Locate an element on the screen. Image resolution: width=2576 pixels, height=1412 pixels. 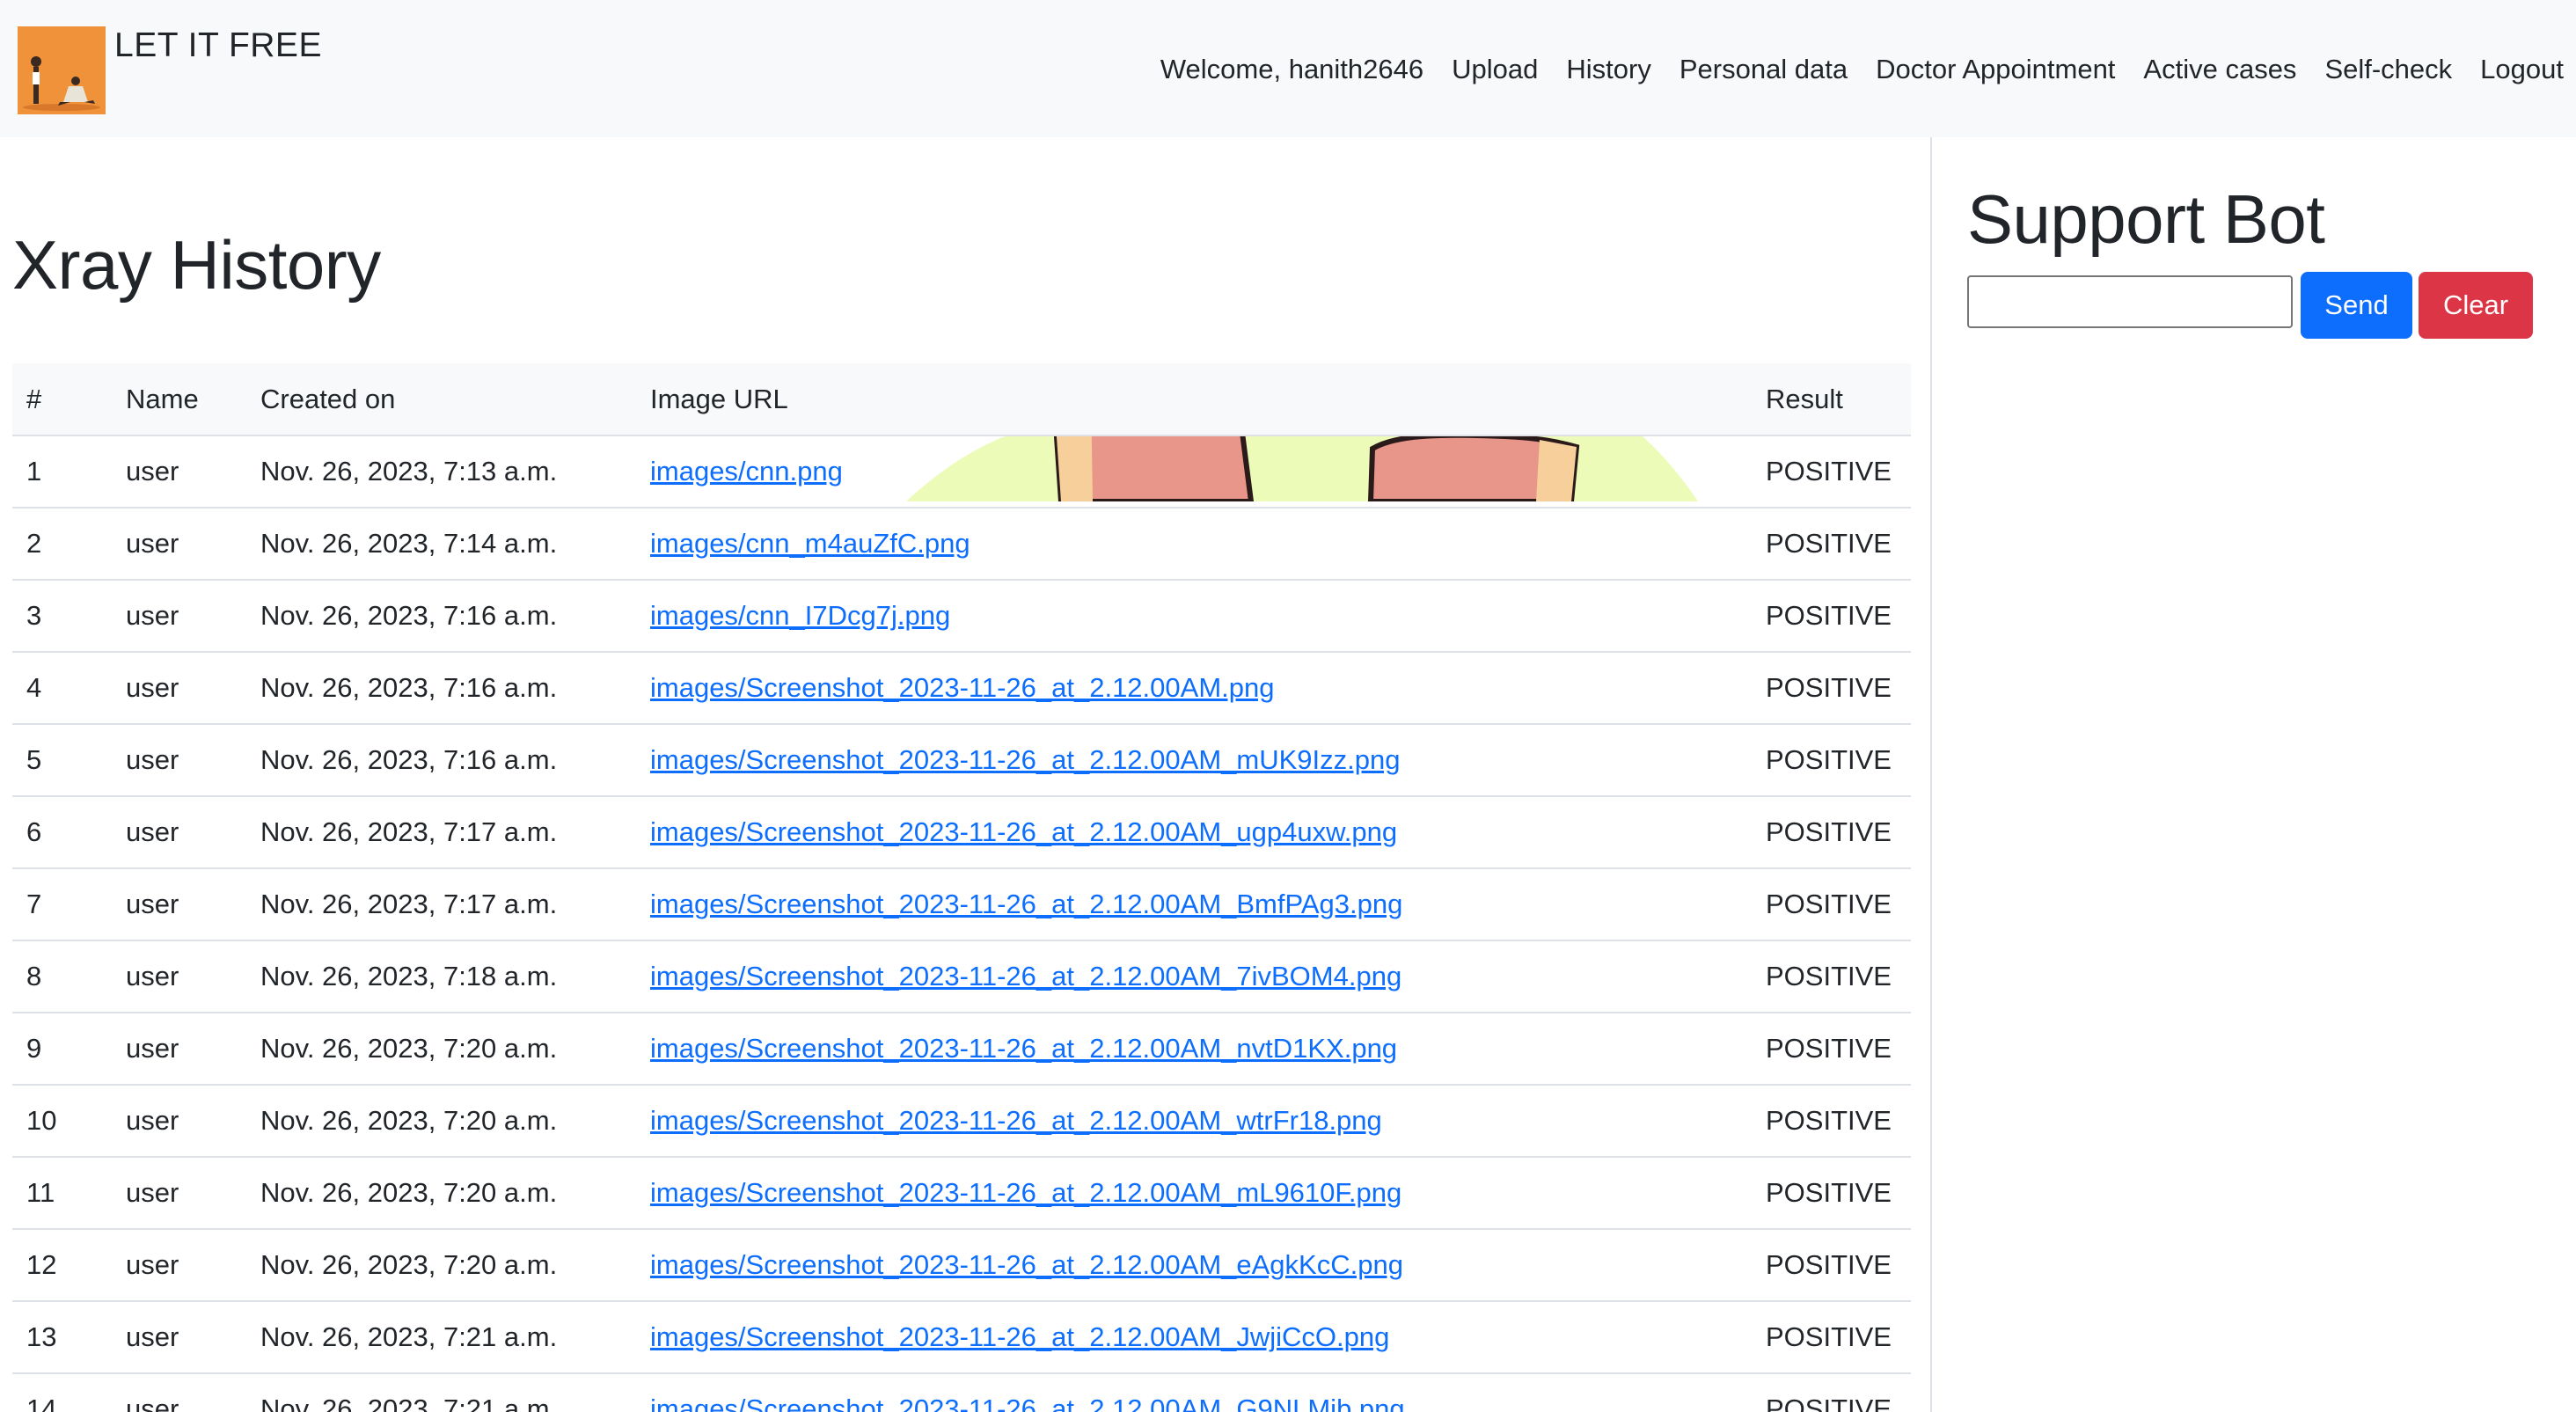
header-name: Name is located at coordinates (179, 399).